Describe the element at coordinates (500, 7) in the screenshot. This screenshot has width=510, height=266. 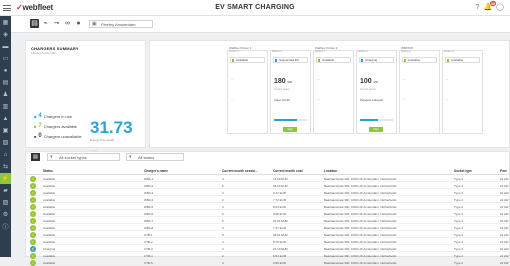
I see `user-icon: ◯` at that location.